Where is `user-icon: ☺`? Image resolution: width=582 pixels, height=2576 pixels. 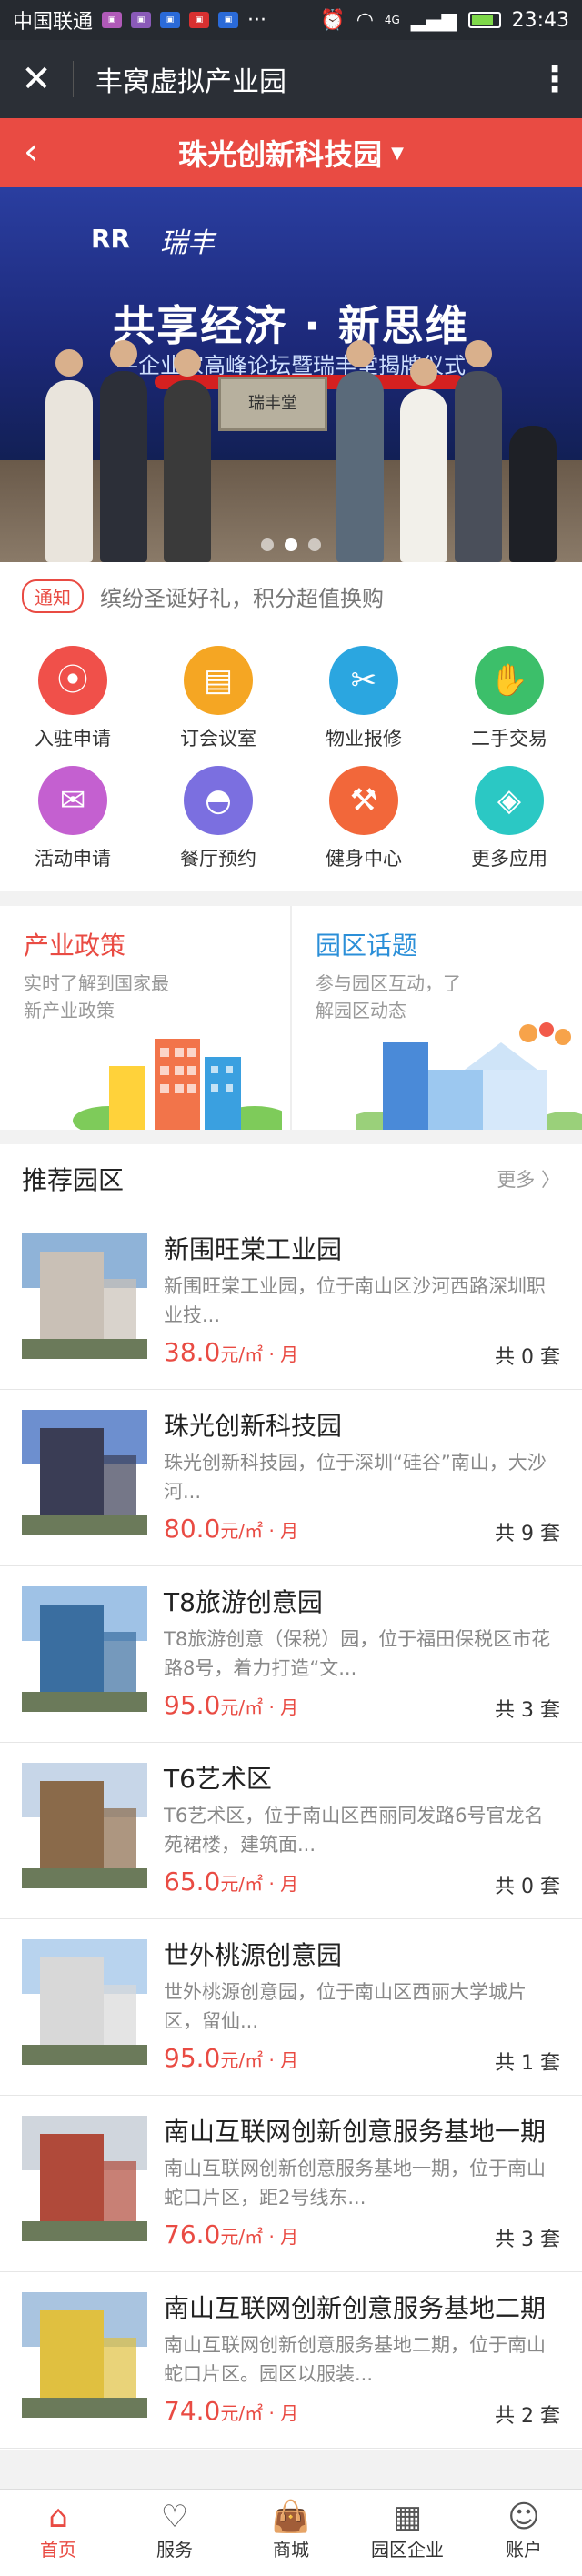 user-icon: ☺ is located at coordinates (523, 2517).